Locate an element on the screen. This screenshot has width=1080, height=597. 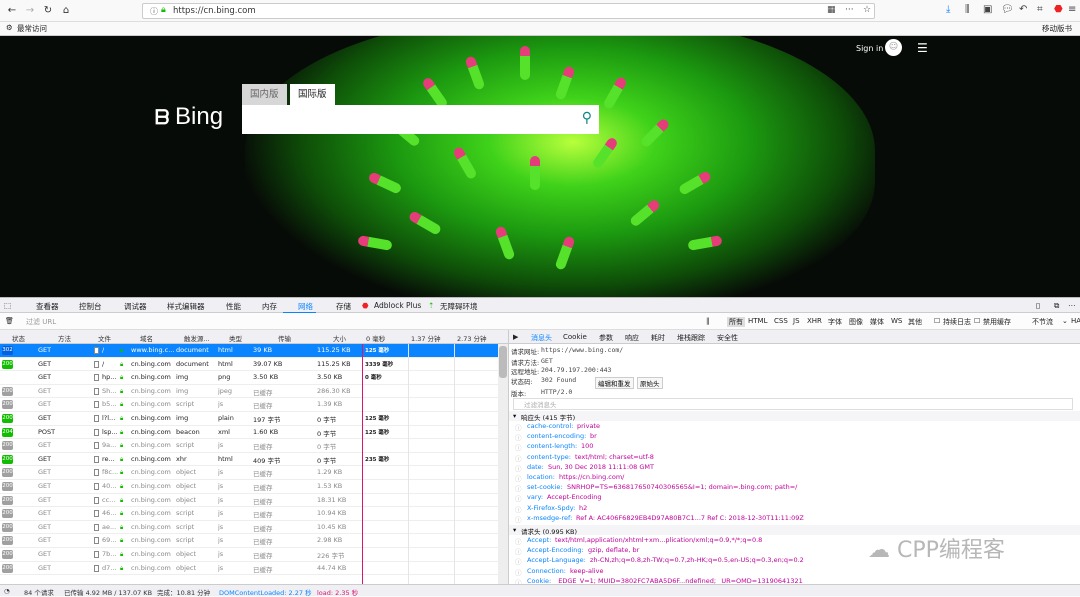
tab-storage: 存储 is located at coordinates (343, 306).